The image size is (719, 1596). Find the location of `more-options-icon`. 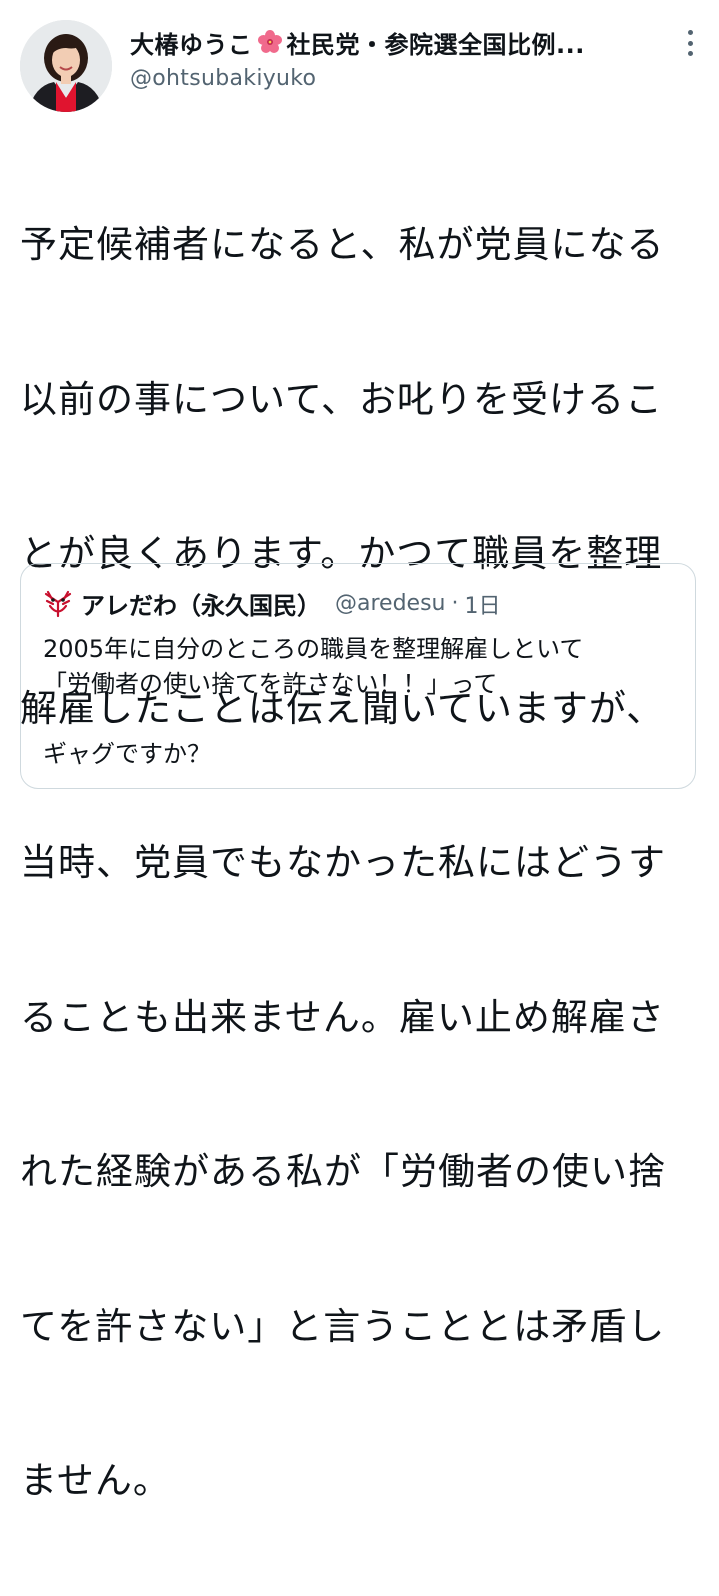

more-options-icon is located at coordinates (690, 32).